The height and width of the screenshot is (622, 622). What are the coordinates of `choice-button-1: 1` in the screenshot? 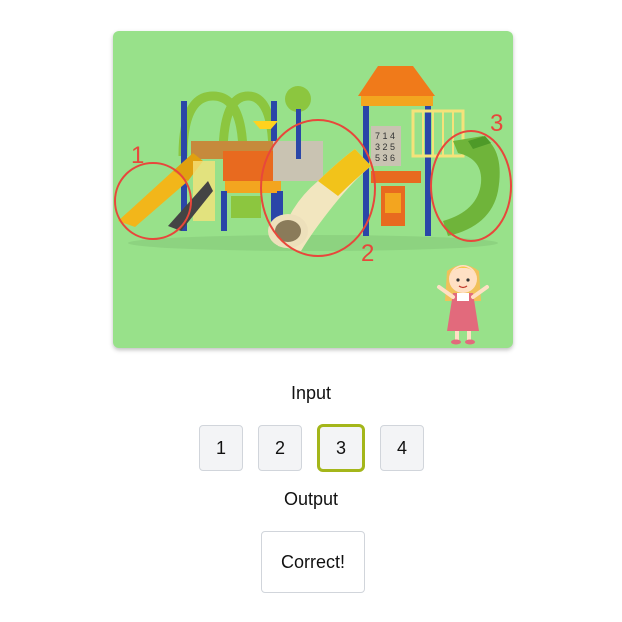 It's located at (221, 448).